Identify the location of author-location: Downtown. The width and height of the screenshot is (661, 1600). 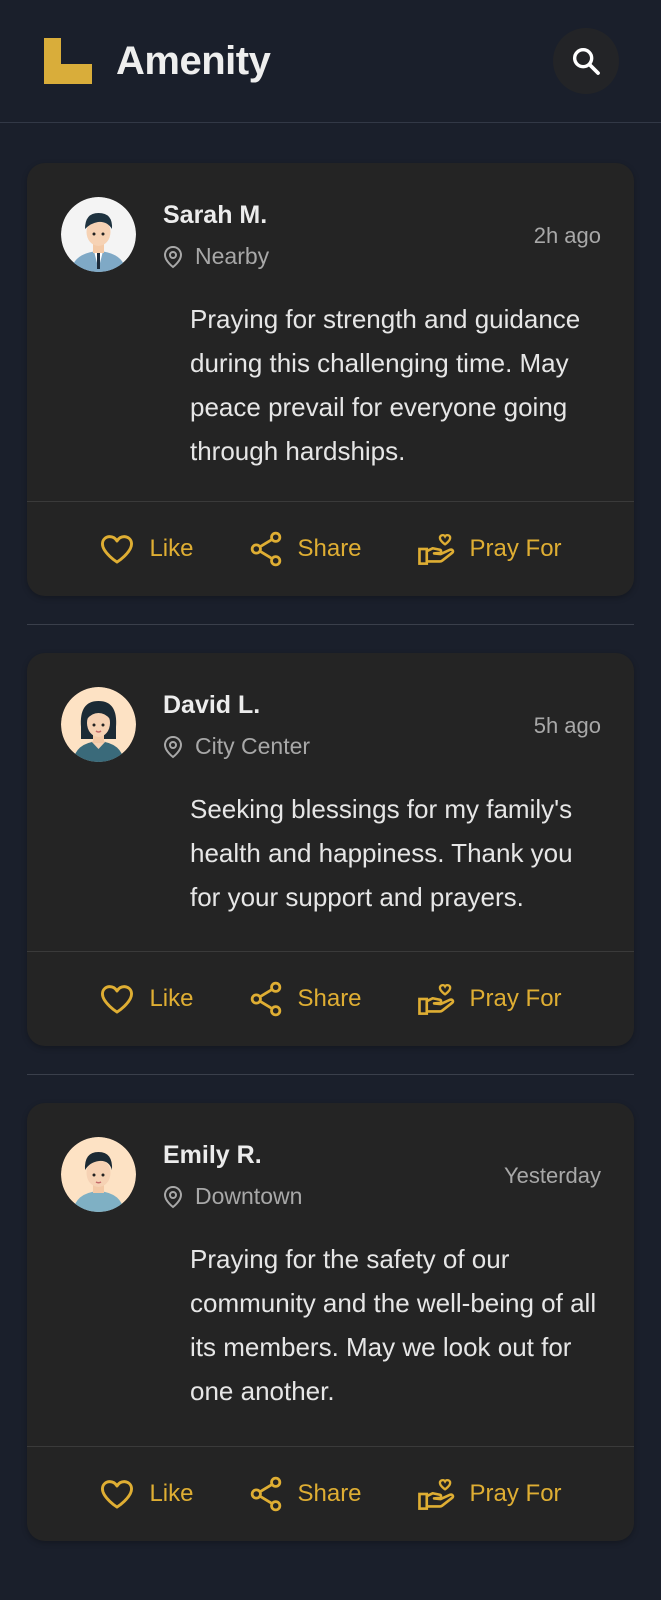
(232, 1196).